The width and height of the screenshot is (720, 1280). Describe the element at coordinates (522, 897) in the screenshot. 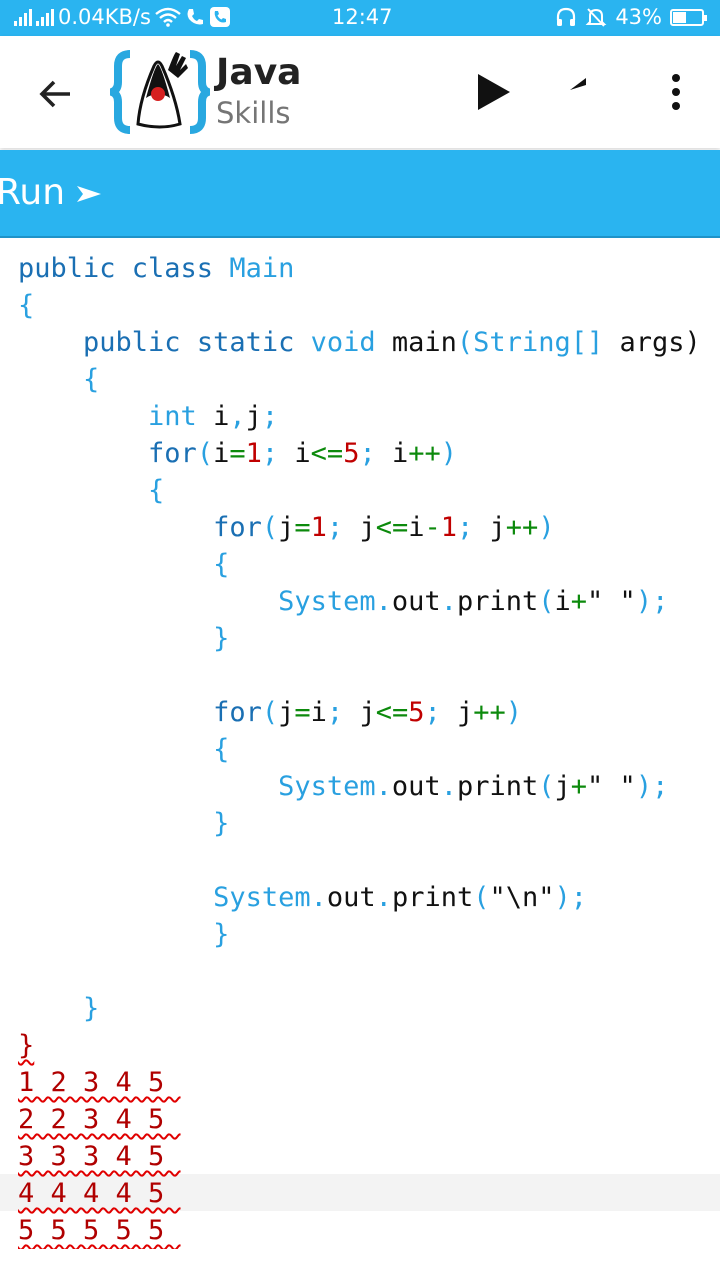

I see `code-token: "\n"` at that location.